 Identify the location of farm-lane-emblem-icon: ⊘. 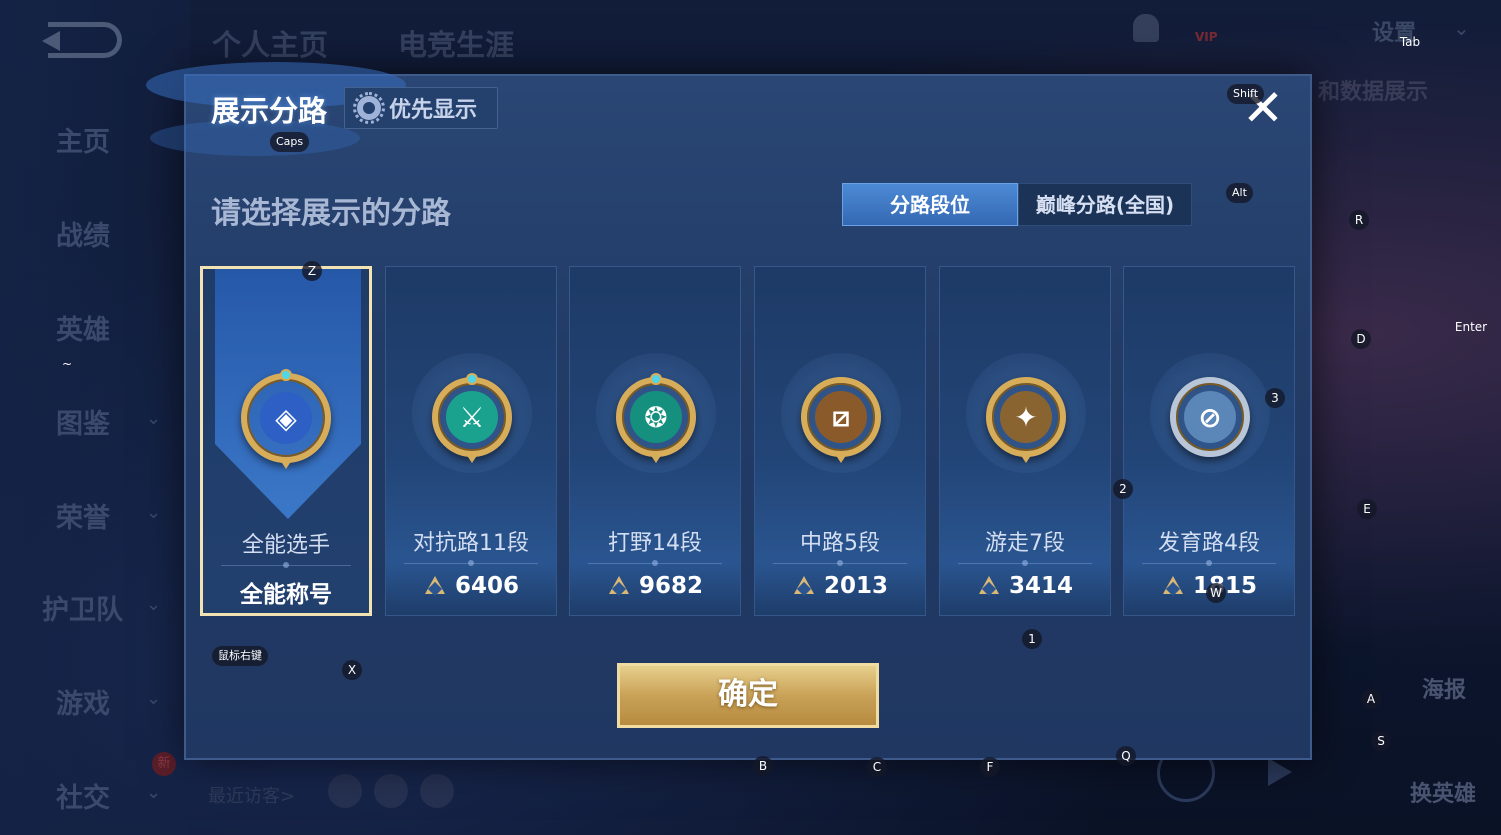
(1210, 417).